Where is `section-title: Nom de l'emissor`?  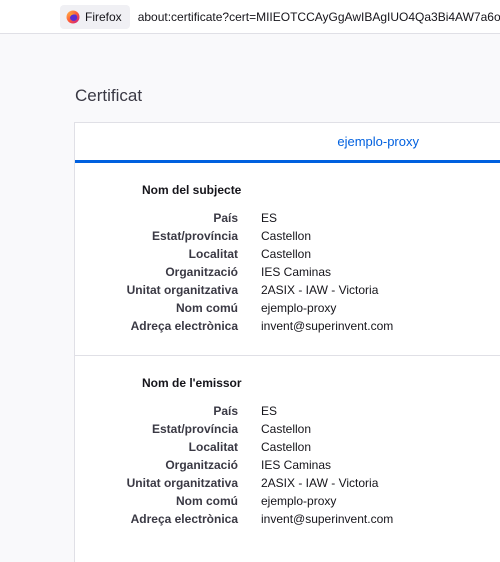 section-title: Nom de l'emissor is located at coordinates (192, 383).